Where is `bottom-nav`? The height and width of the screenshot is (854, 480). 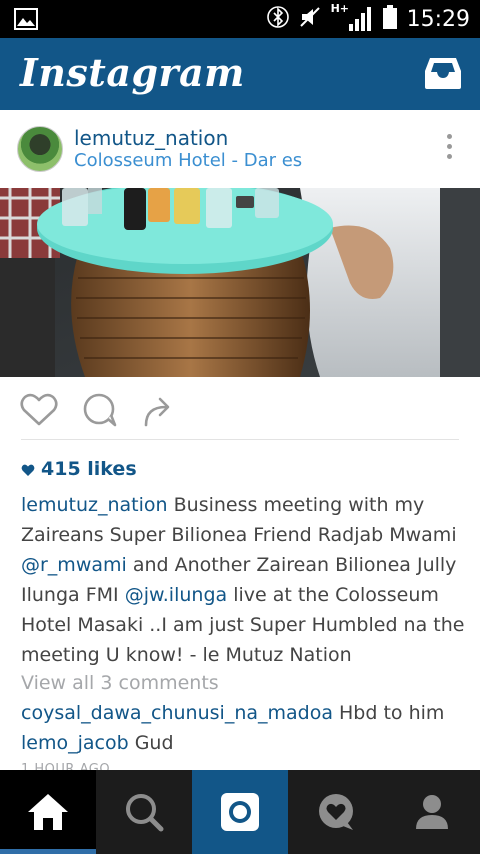 bottom-nav is located at coordinates (240, 812).